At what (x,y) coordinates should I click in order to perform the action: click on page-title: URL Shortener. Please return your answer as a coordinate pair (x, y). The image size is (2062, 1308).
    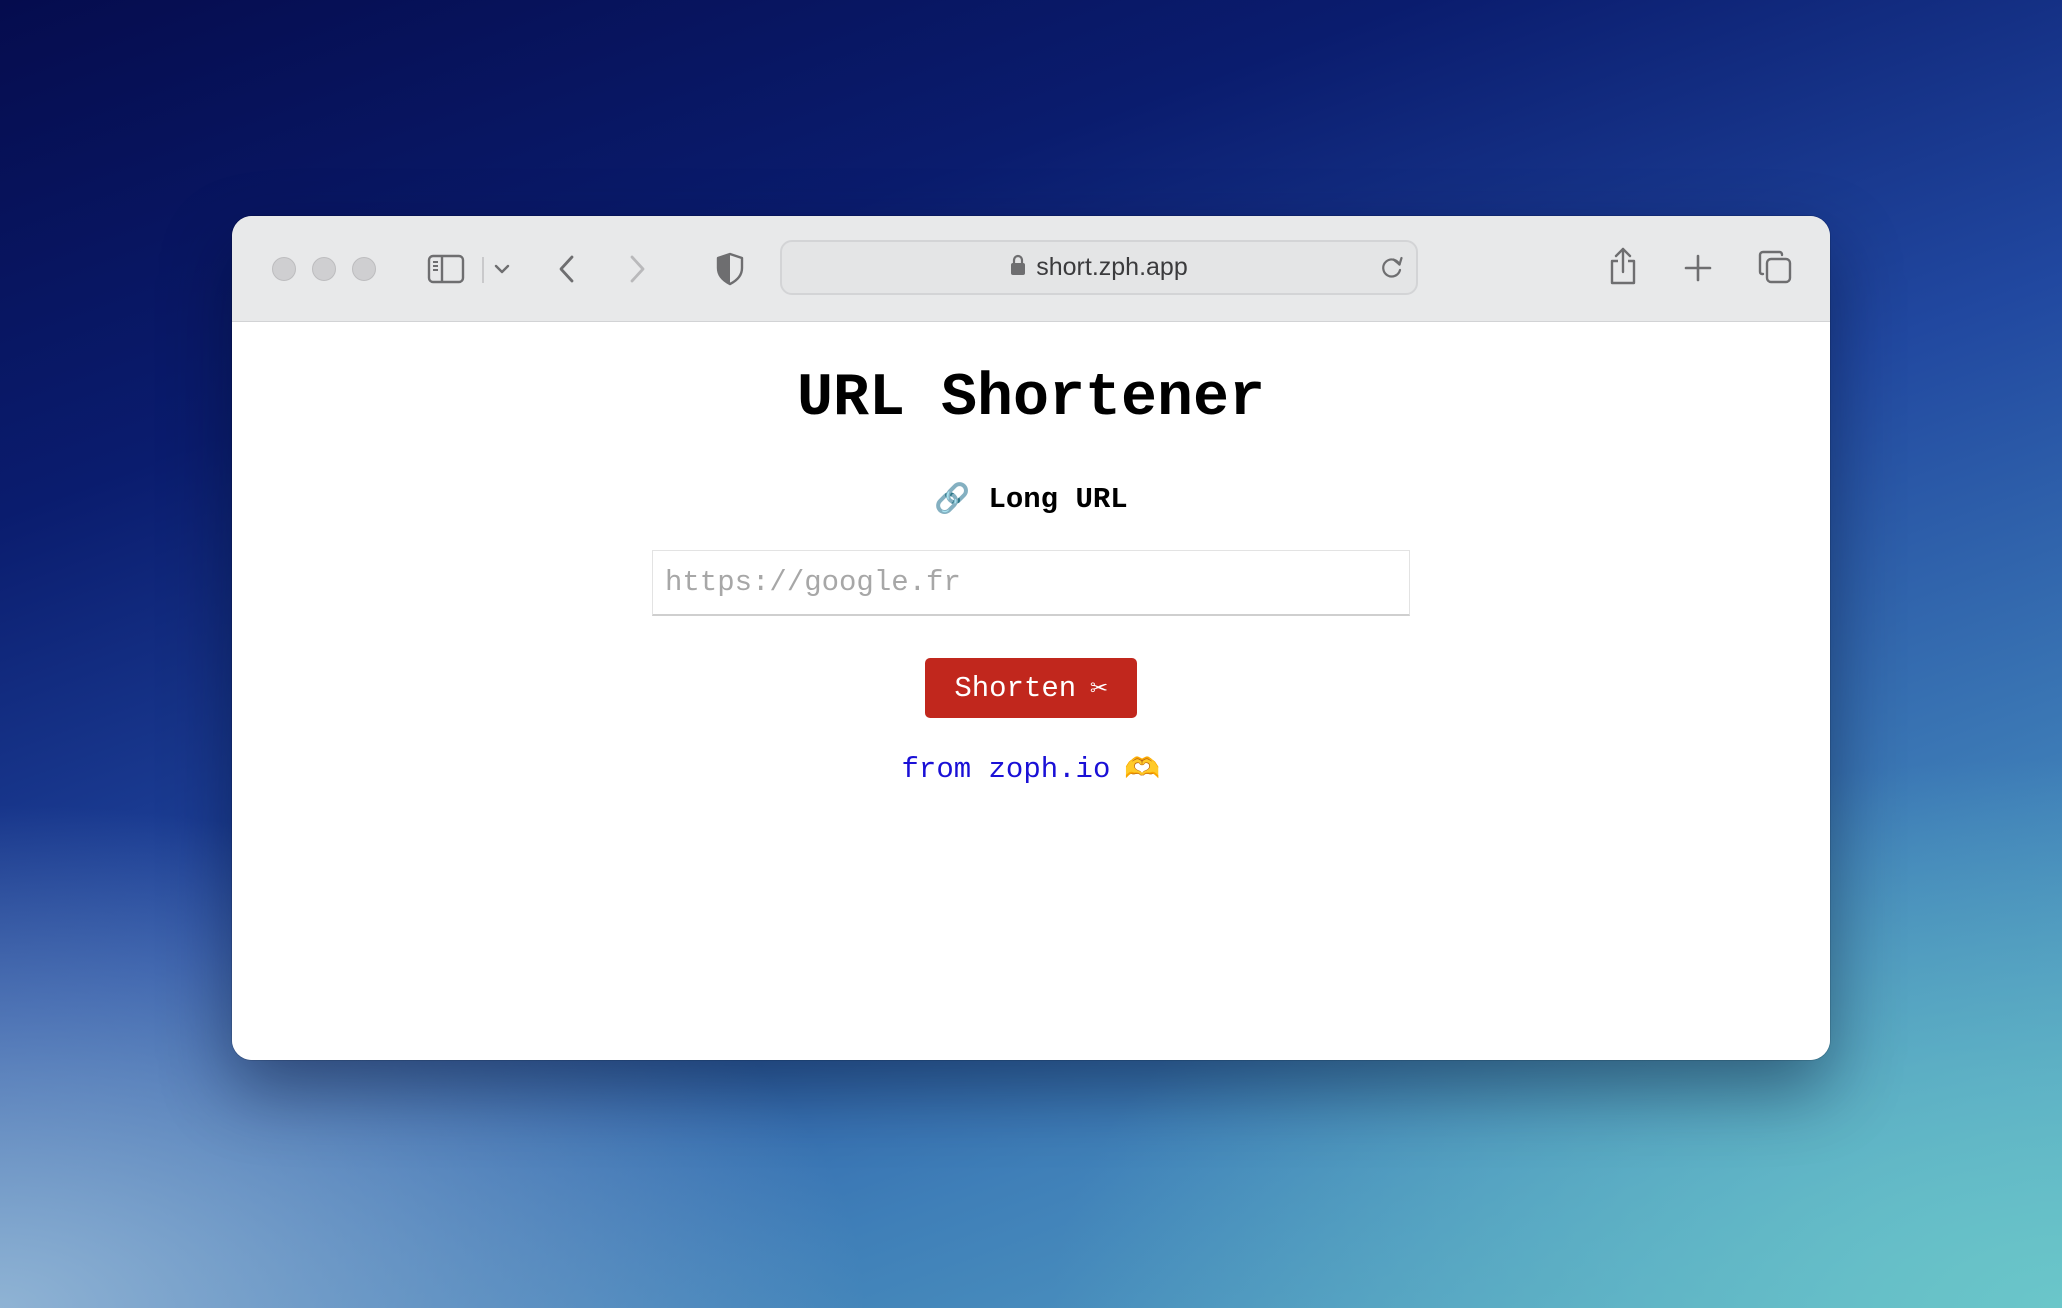
    Looking at the image, I should click on (1031, 399).